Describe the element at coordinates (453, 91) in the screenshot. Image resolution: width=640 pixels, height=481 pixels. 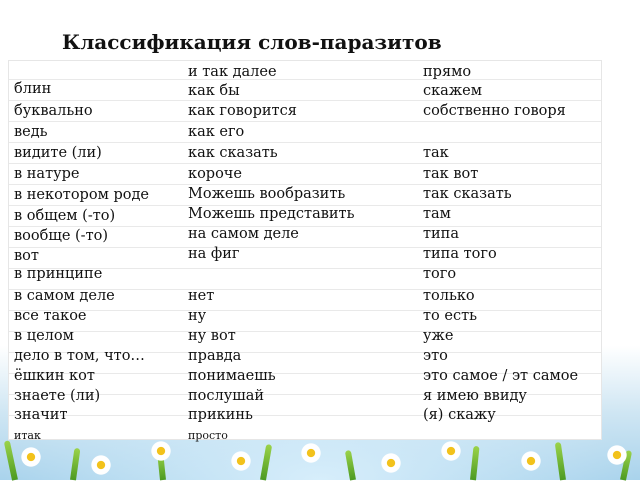
I see `word-item: скажем` at that location.